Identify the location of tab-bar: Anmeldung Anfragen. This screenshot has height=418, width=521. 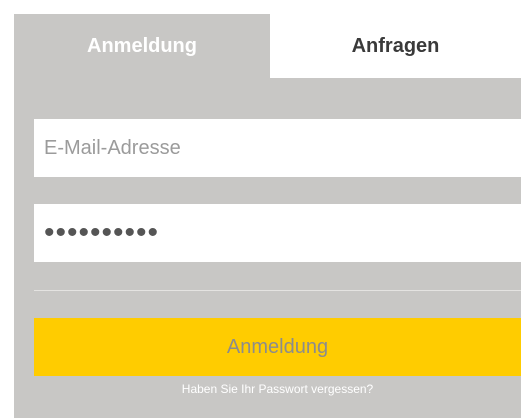
(267, 46).